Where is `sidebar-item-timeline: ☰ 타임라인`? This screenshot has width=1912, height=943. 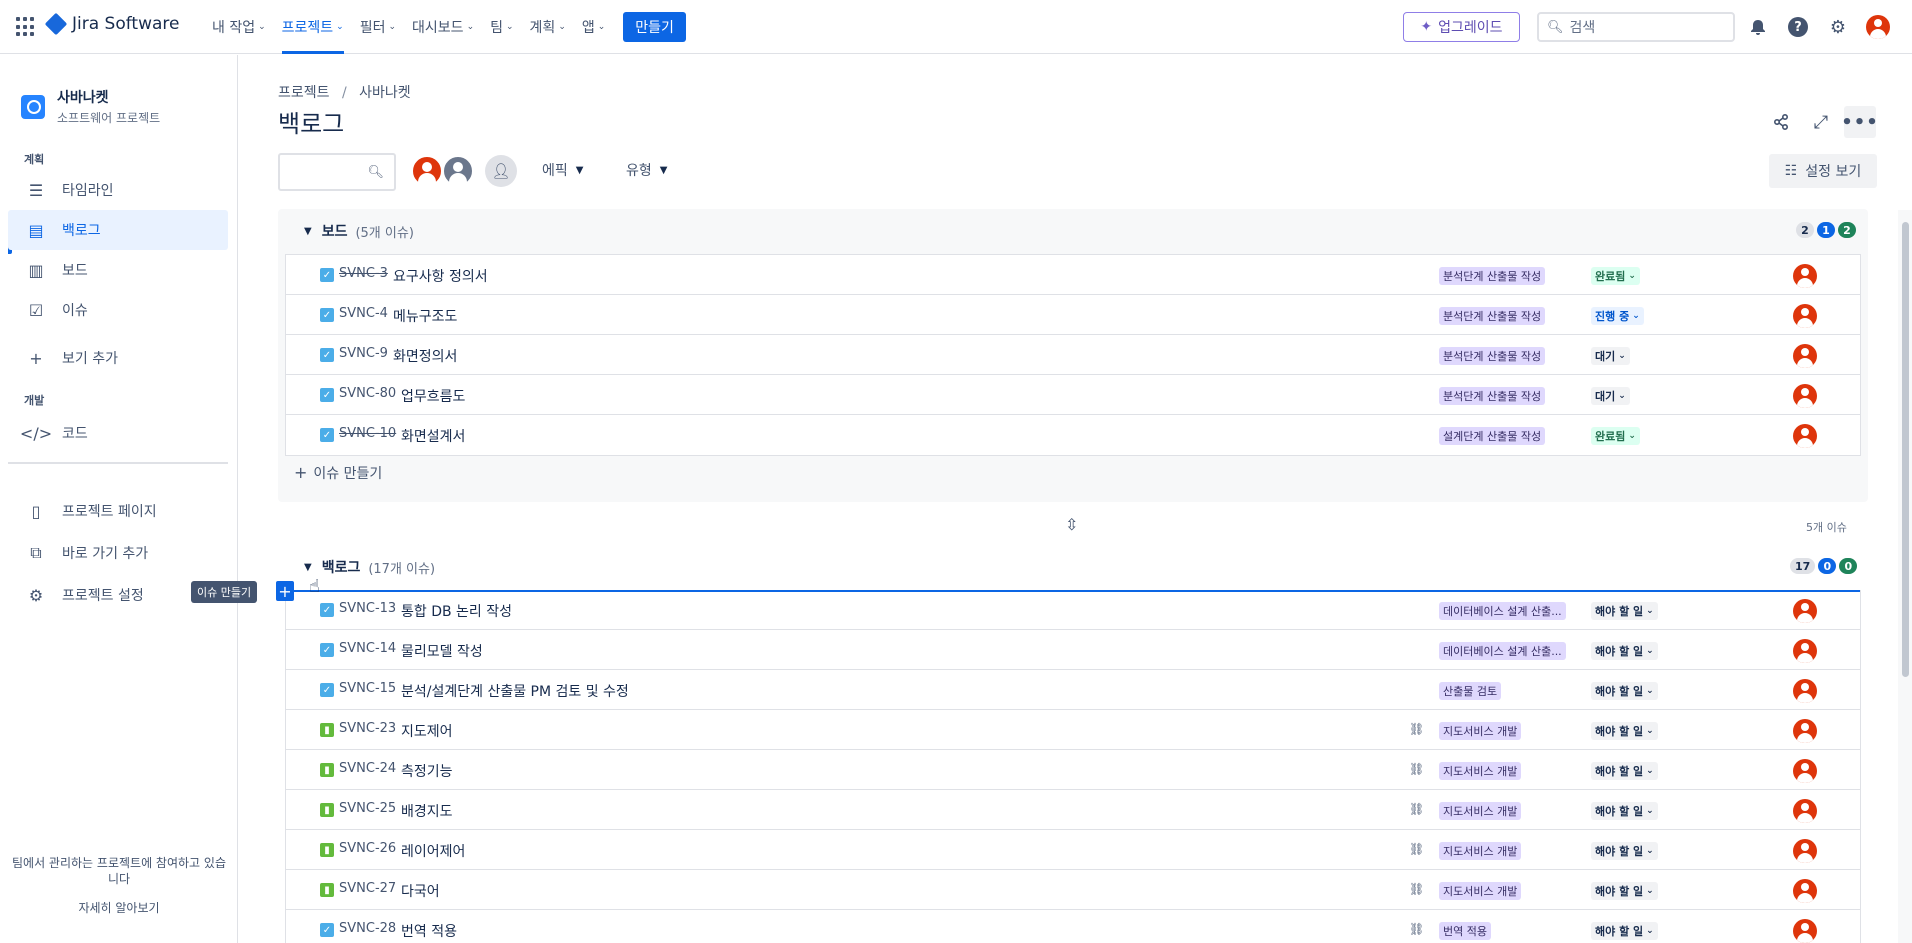
sidebar-item-timeline: ☰ 타임라인 is located at coordinates (118, 190).